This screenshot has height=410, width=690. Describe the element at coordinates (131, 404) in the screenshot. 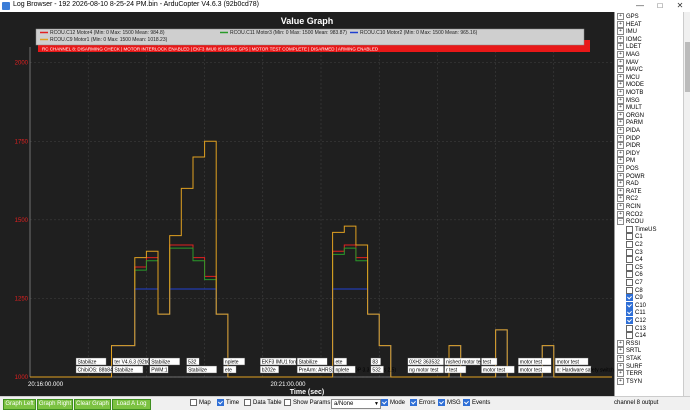

I see `load-log-button: Load A Log` at that location.